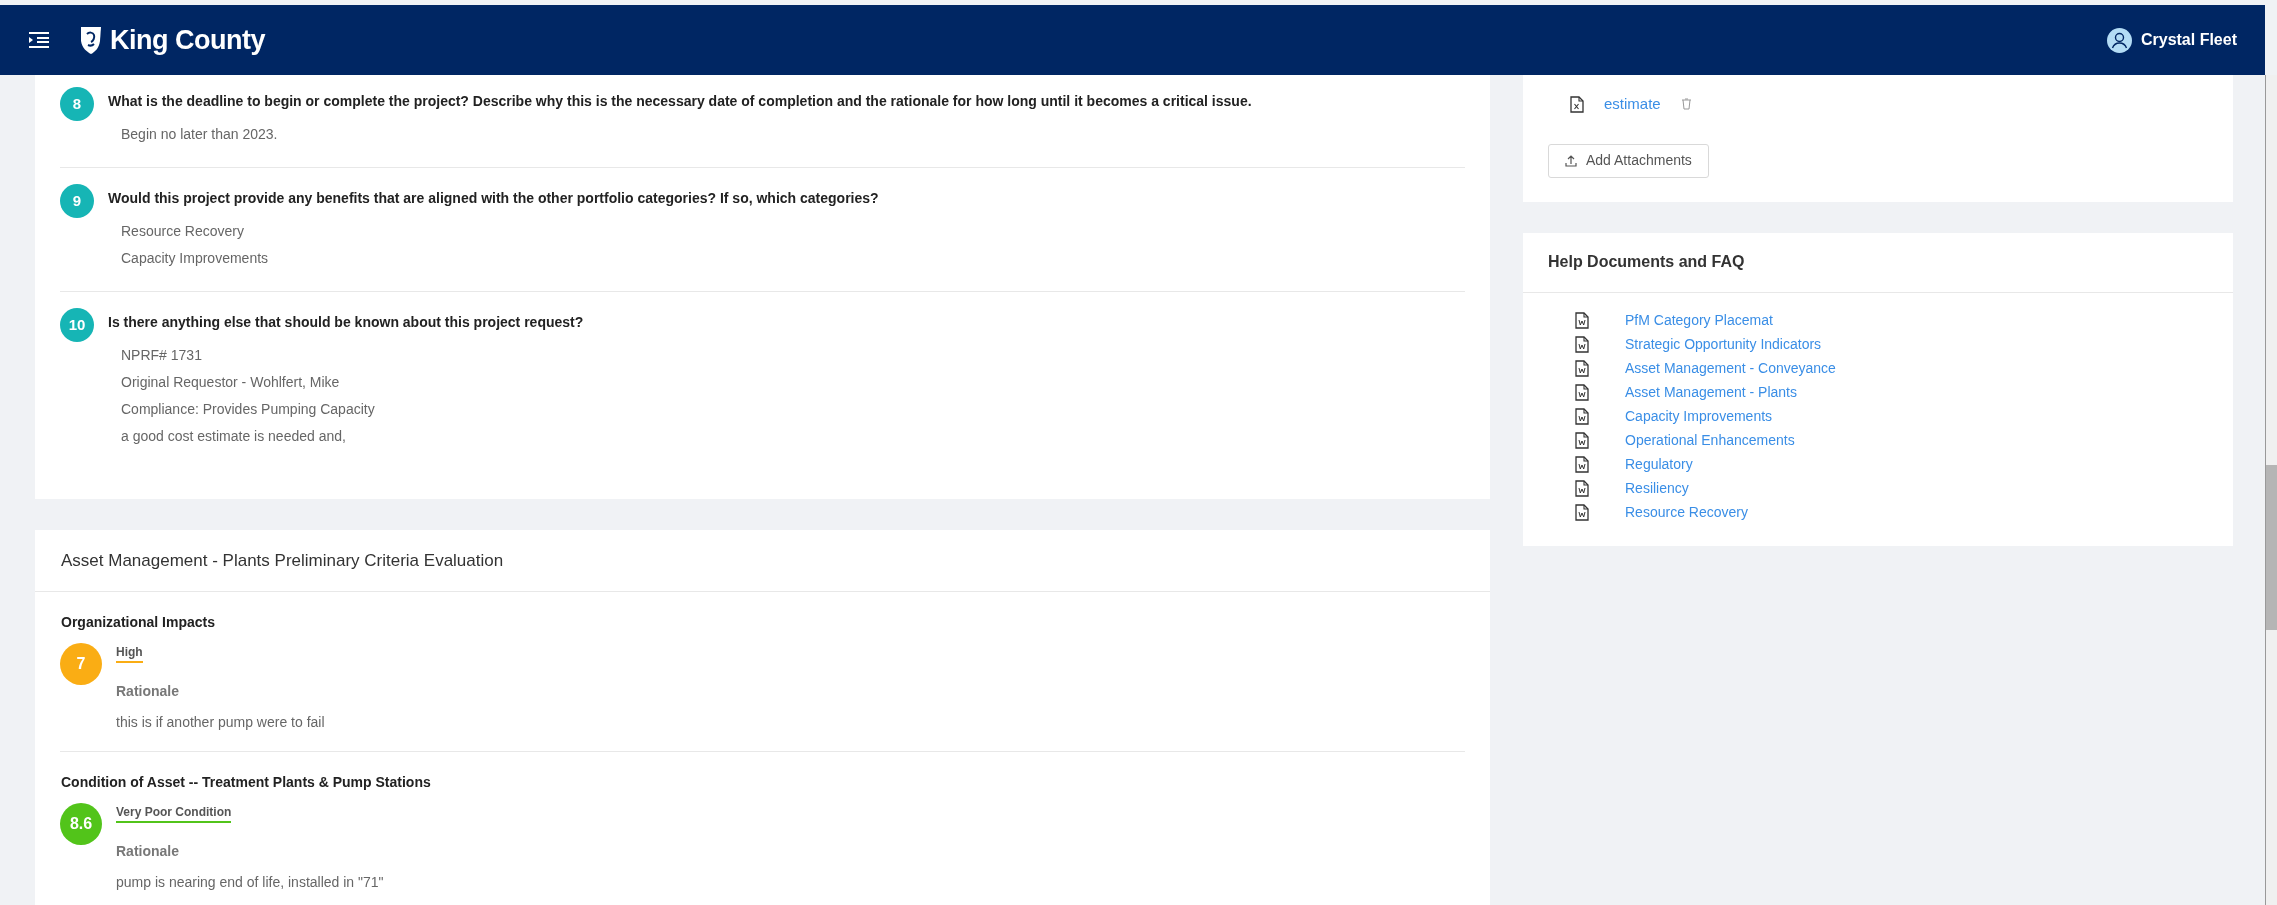 This screenshot has height=905, width=2277. What do you see at coordinates (91, 40) in the screenshot?
I see `logo-icon` at bounding box center [91, 40].